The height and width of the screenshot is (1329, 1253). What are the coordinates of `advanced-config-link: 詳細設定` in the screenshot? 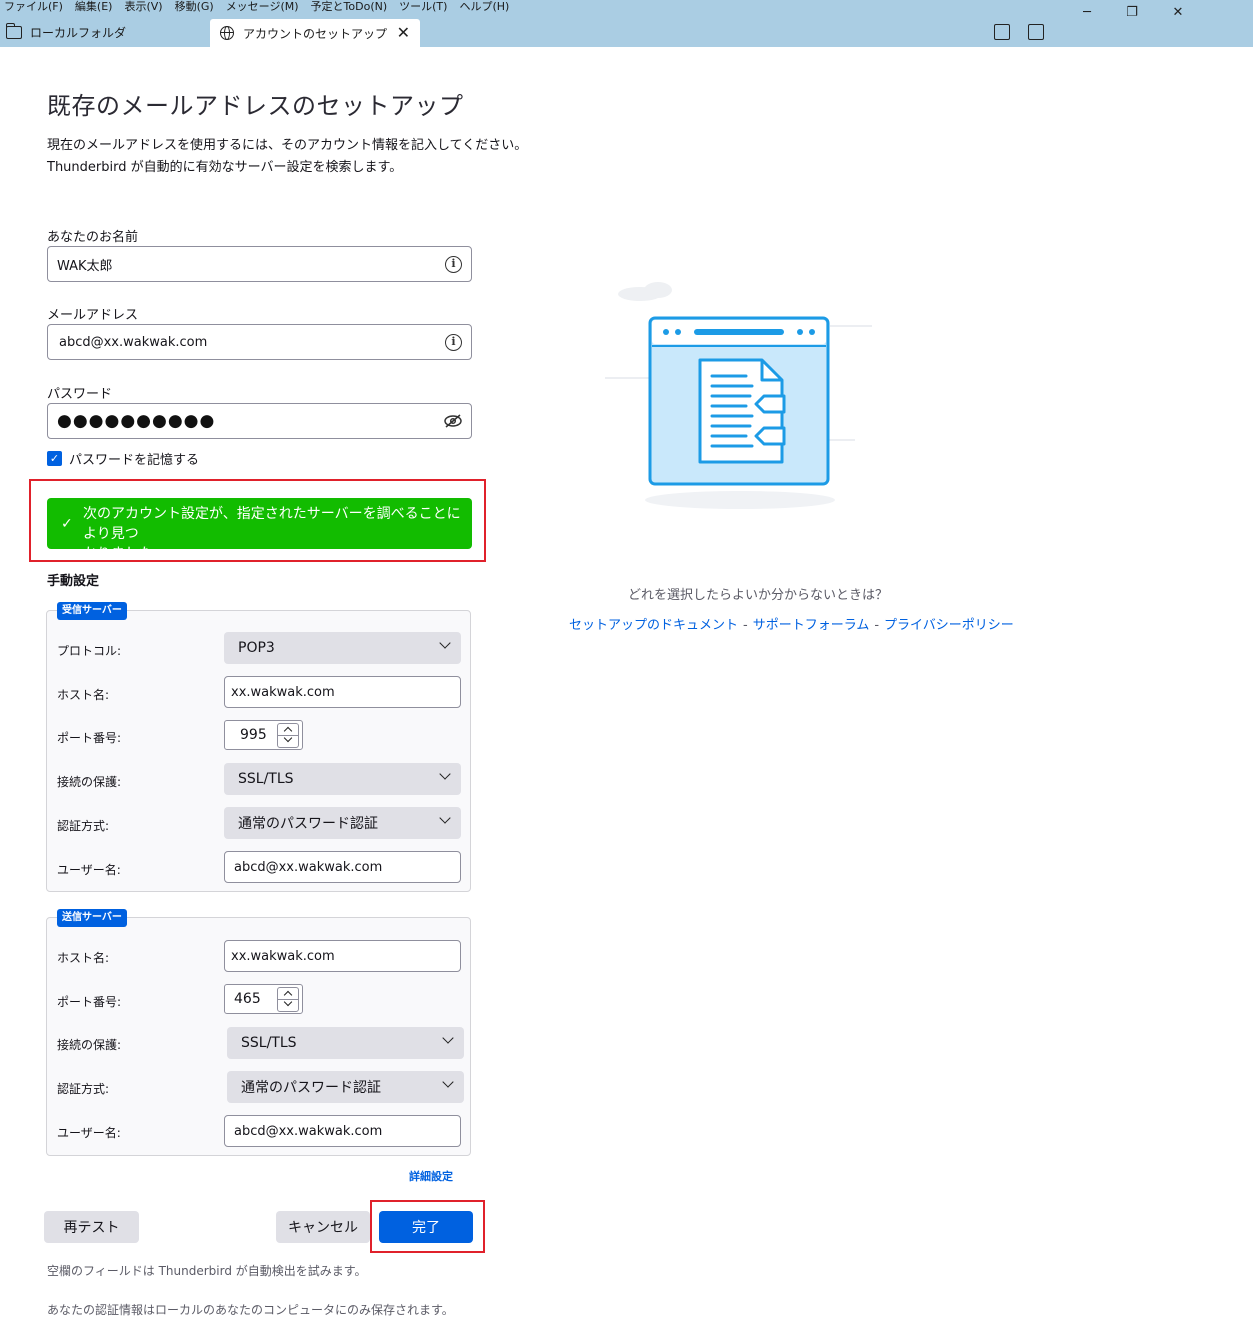 It's located at (431, 1176).